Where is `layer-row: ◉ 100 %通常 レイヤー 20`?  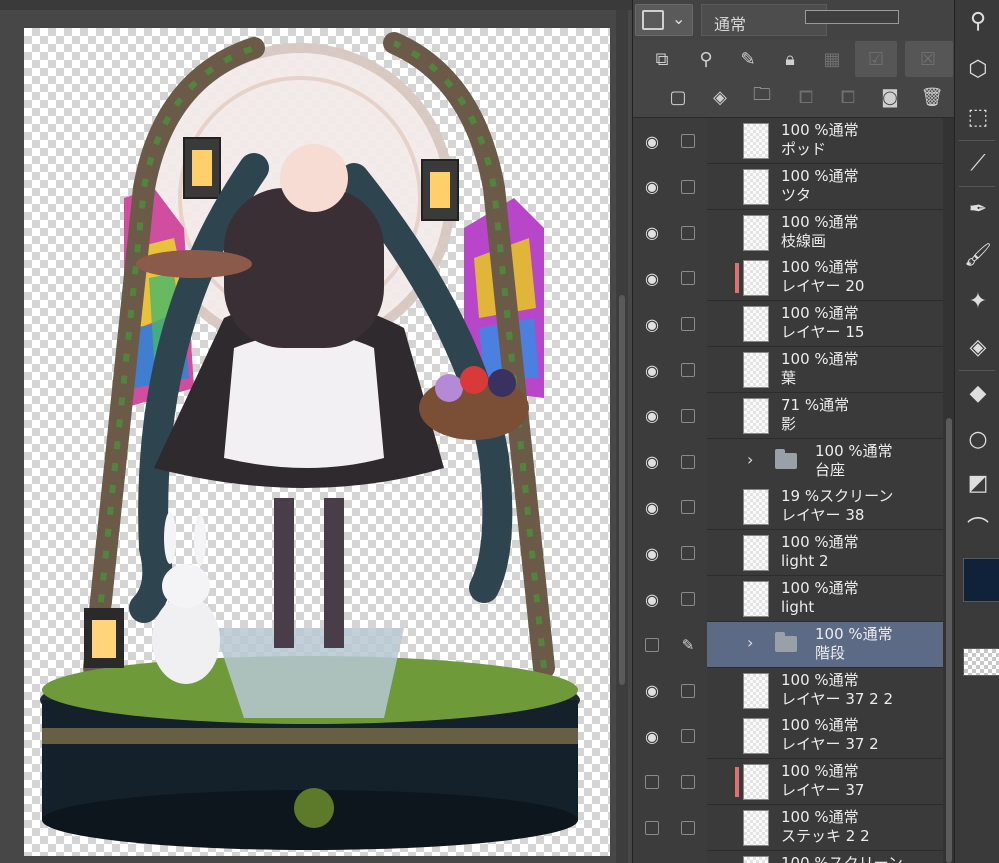
layer-row: ◉ 100 %通常 レイヤー 20 is located at coordinates (788, 278).